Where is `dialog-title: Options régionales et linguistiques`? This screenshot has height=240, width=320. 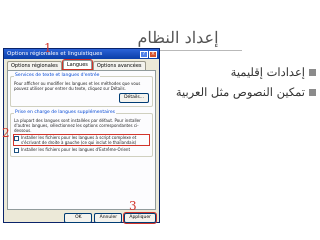
dialog-title: Options régionales et linguistiques is located at coordinates (55, 54).